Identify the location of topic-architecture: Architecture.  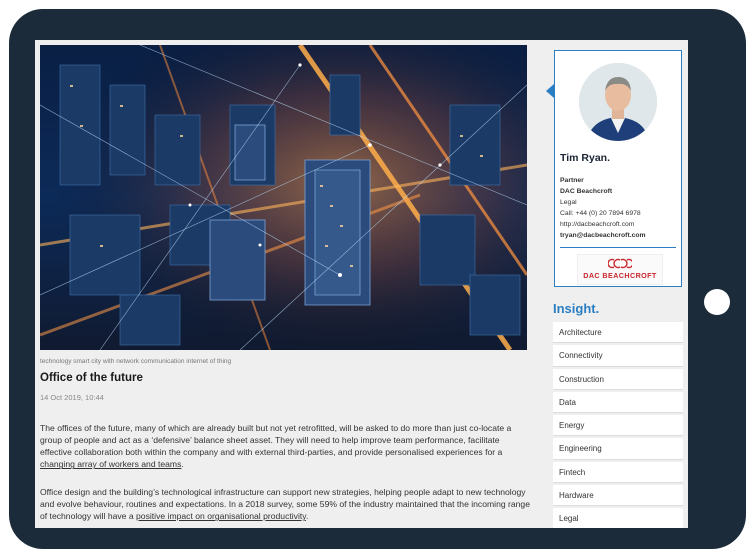
(618, 333).